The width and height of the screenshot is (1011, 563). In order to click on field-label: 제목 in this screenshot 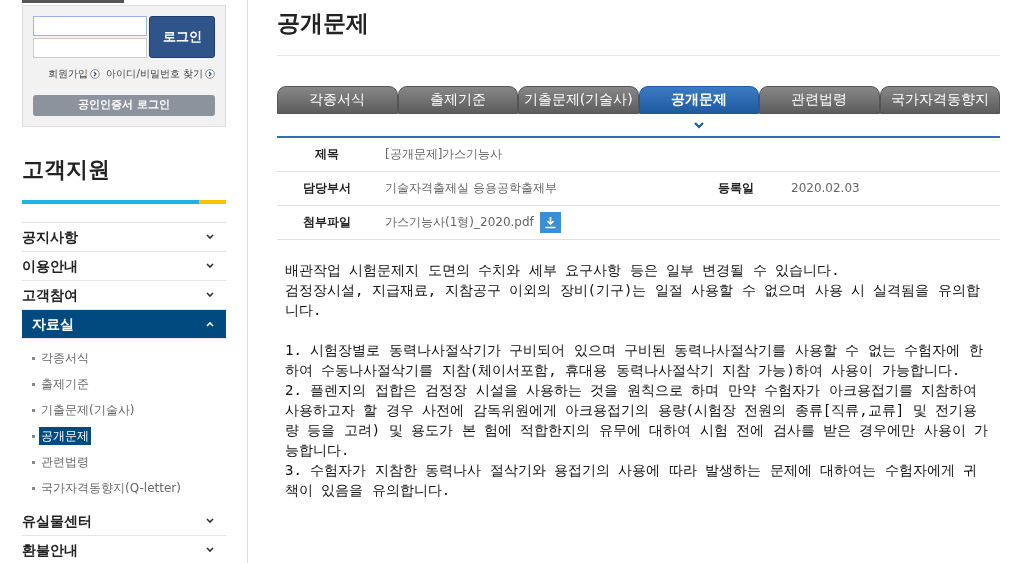, I will do `click(327, 154)`.